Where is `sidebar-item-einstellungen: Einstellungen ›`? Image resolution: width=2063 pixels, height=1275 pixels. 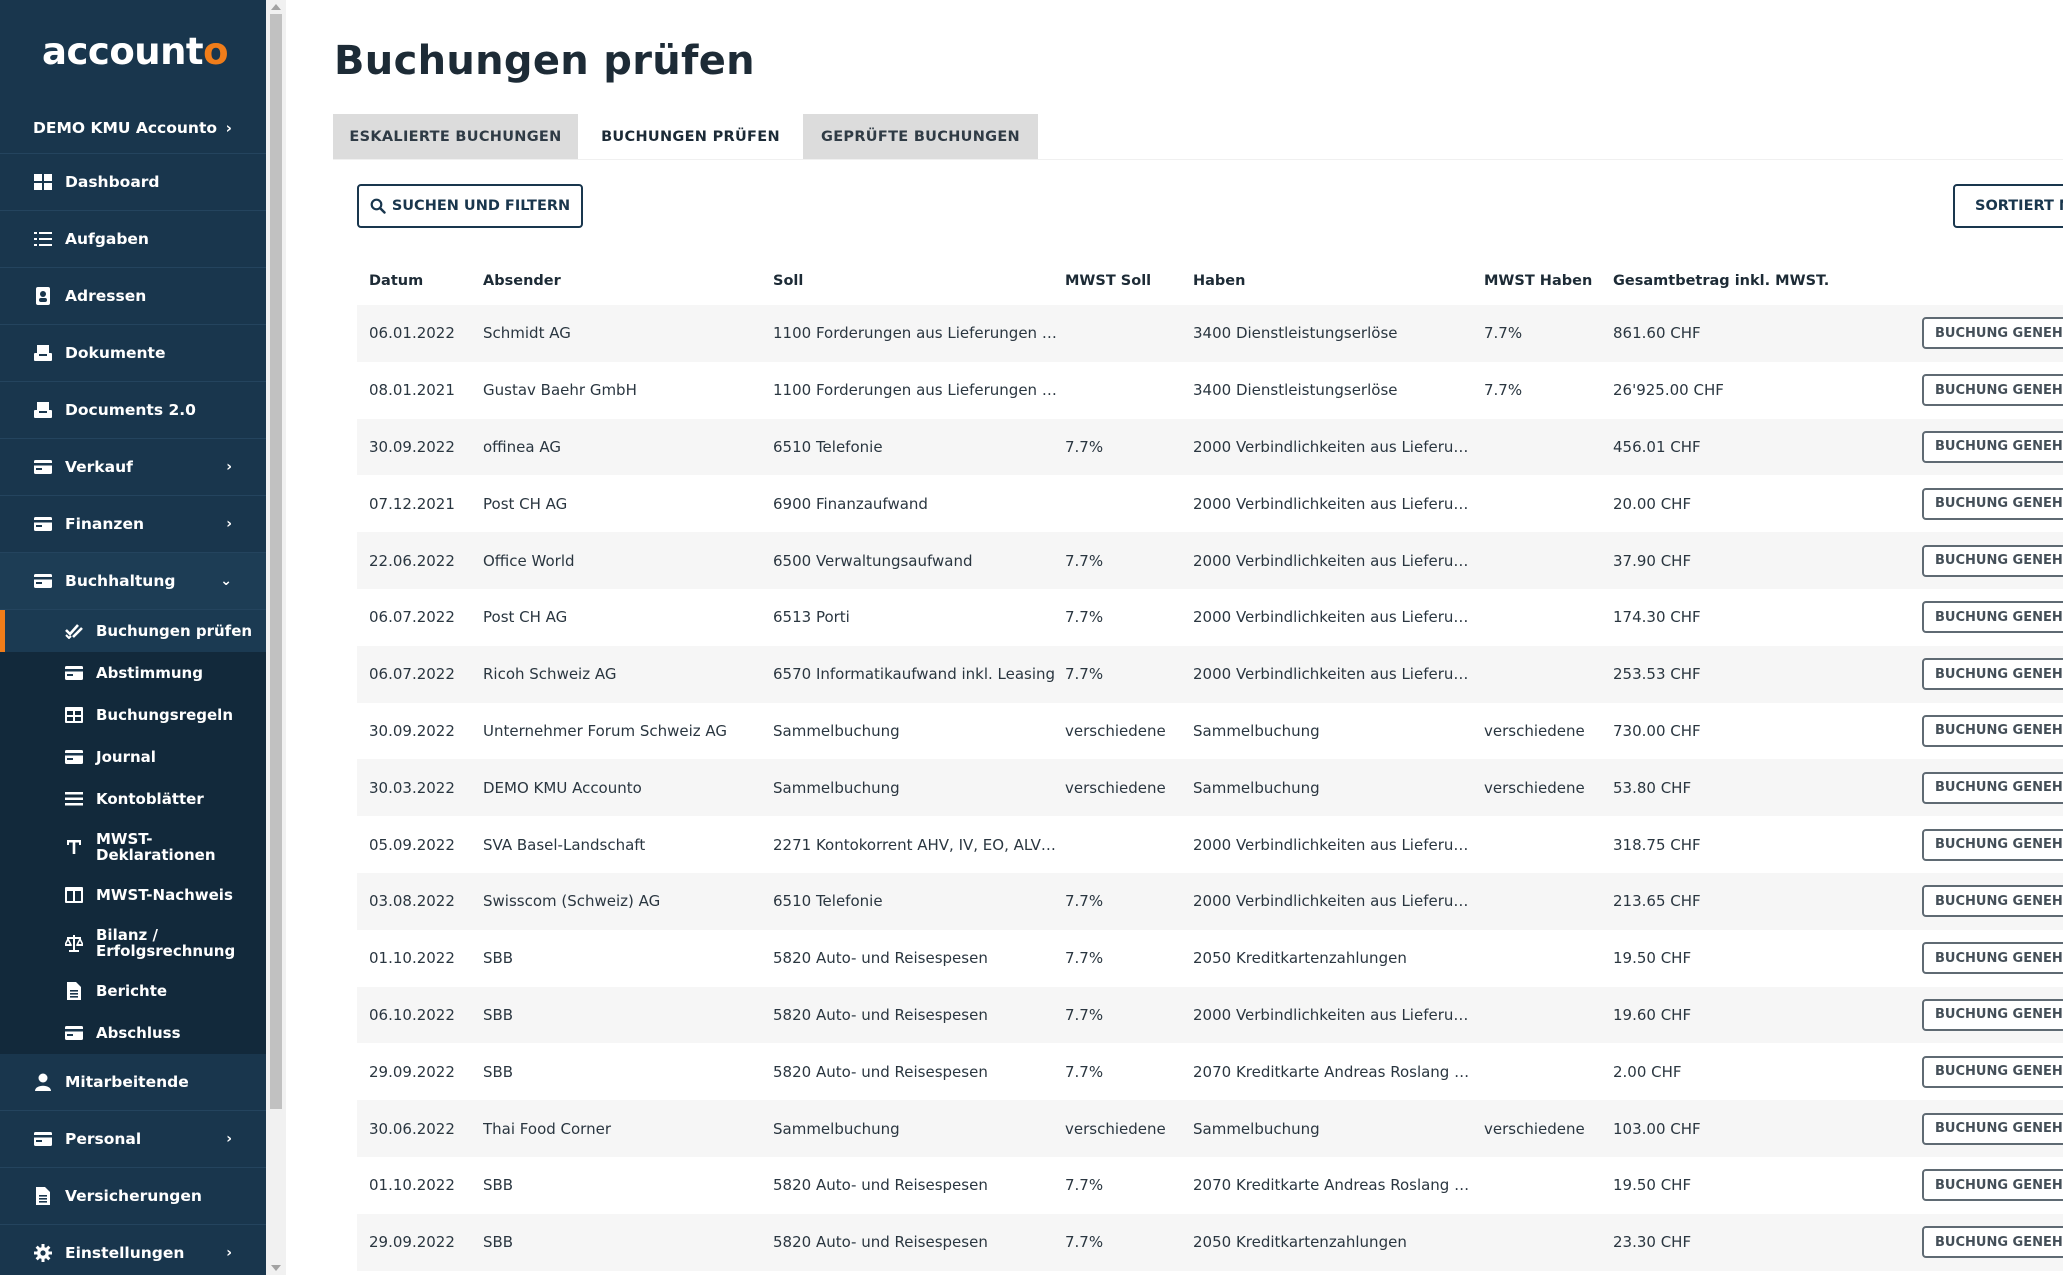
sidebar-item-einstellungen: Einstellungen › is located at coordinates (133, 1250).